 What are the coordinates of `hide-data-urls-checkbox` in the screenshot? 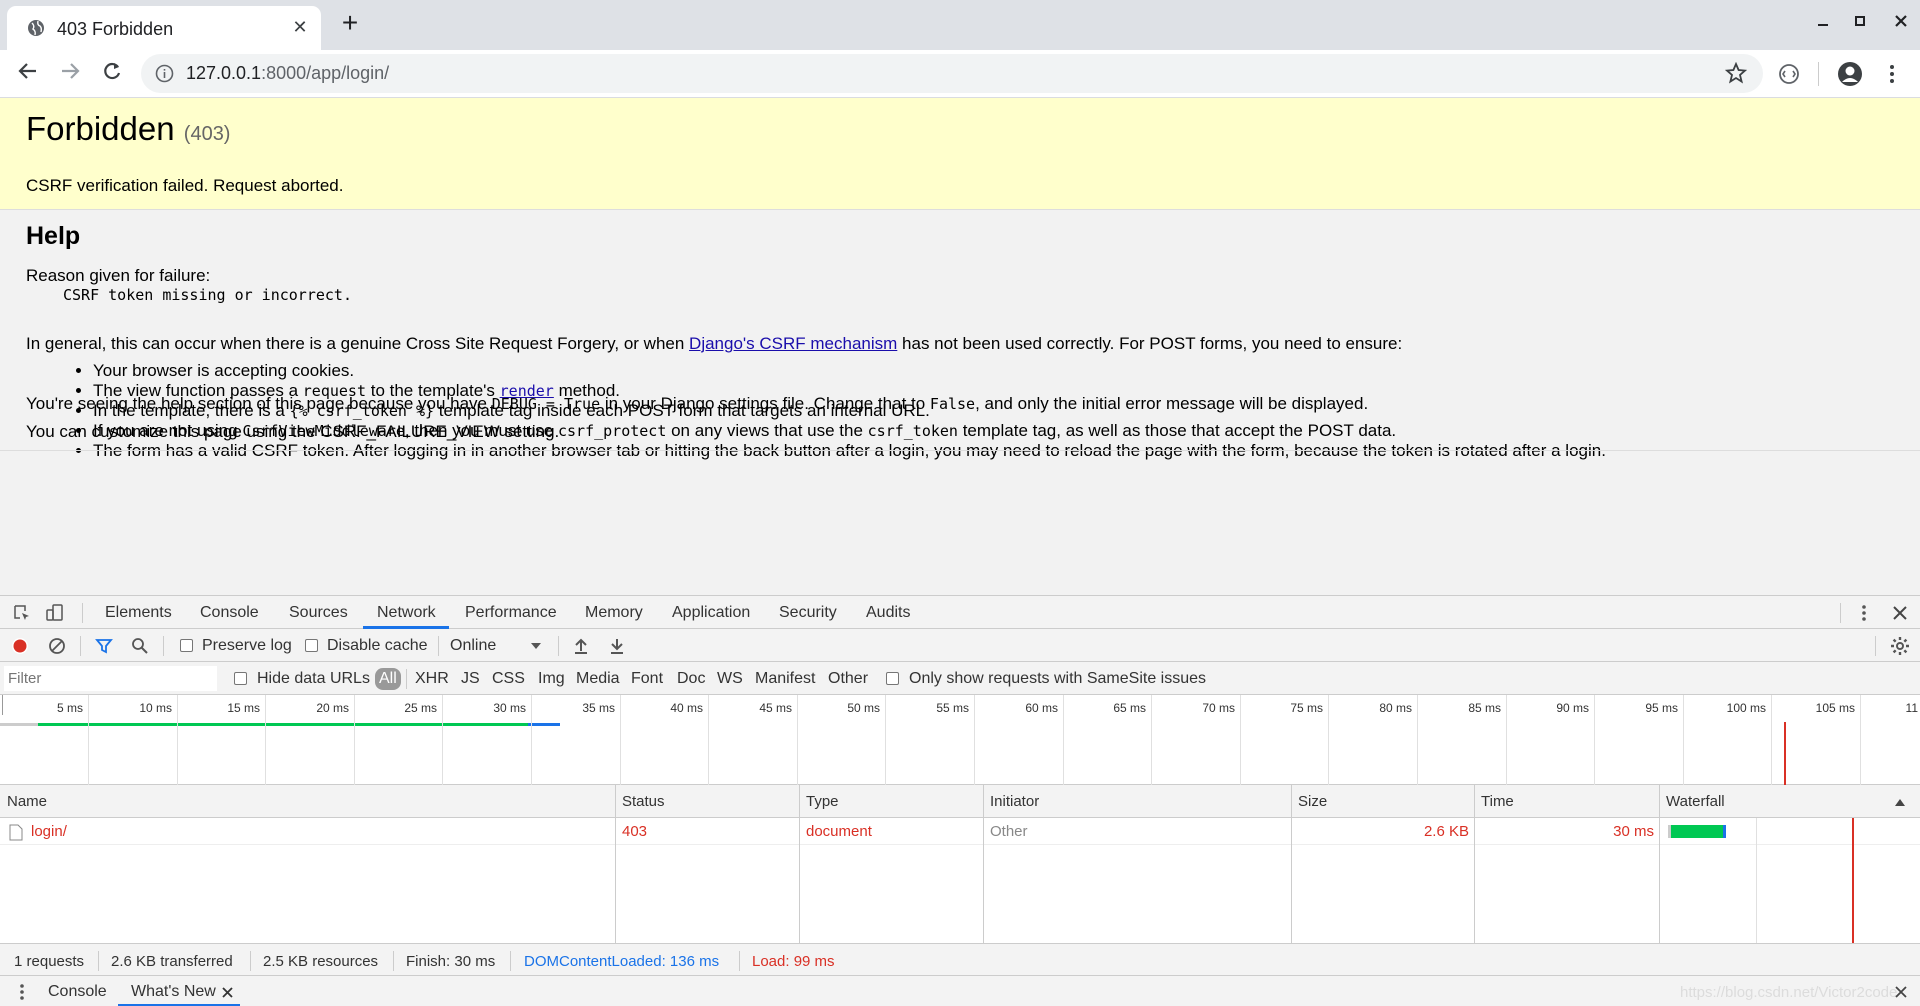 It's located at (240, 678).